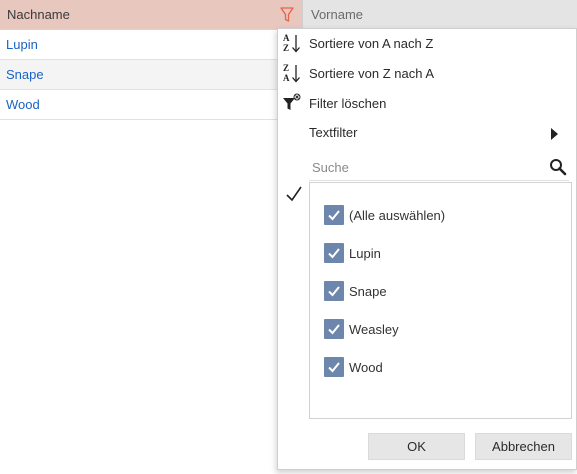 This screenshot has height=474, width=577. I want to click on sort-z-a-icon: Z A, so click(291, 73).